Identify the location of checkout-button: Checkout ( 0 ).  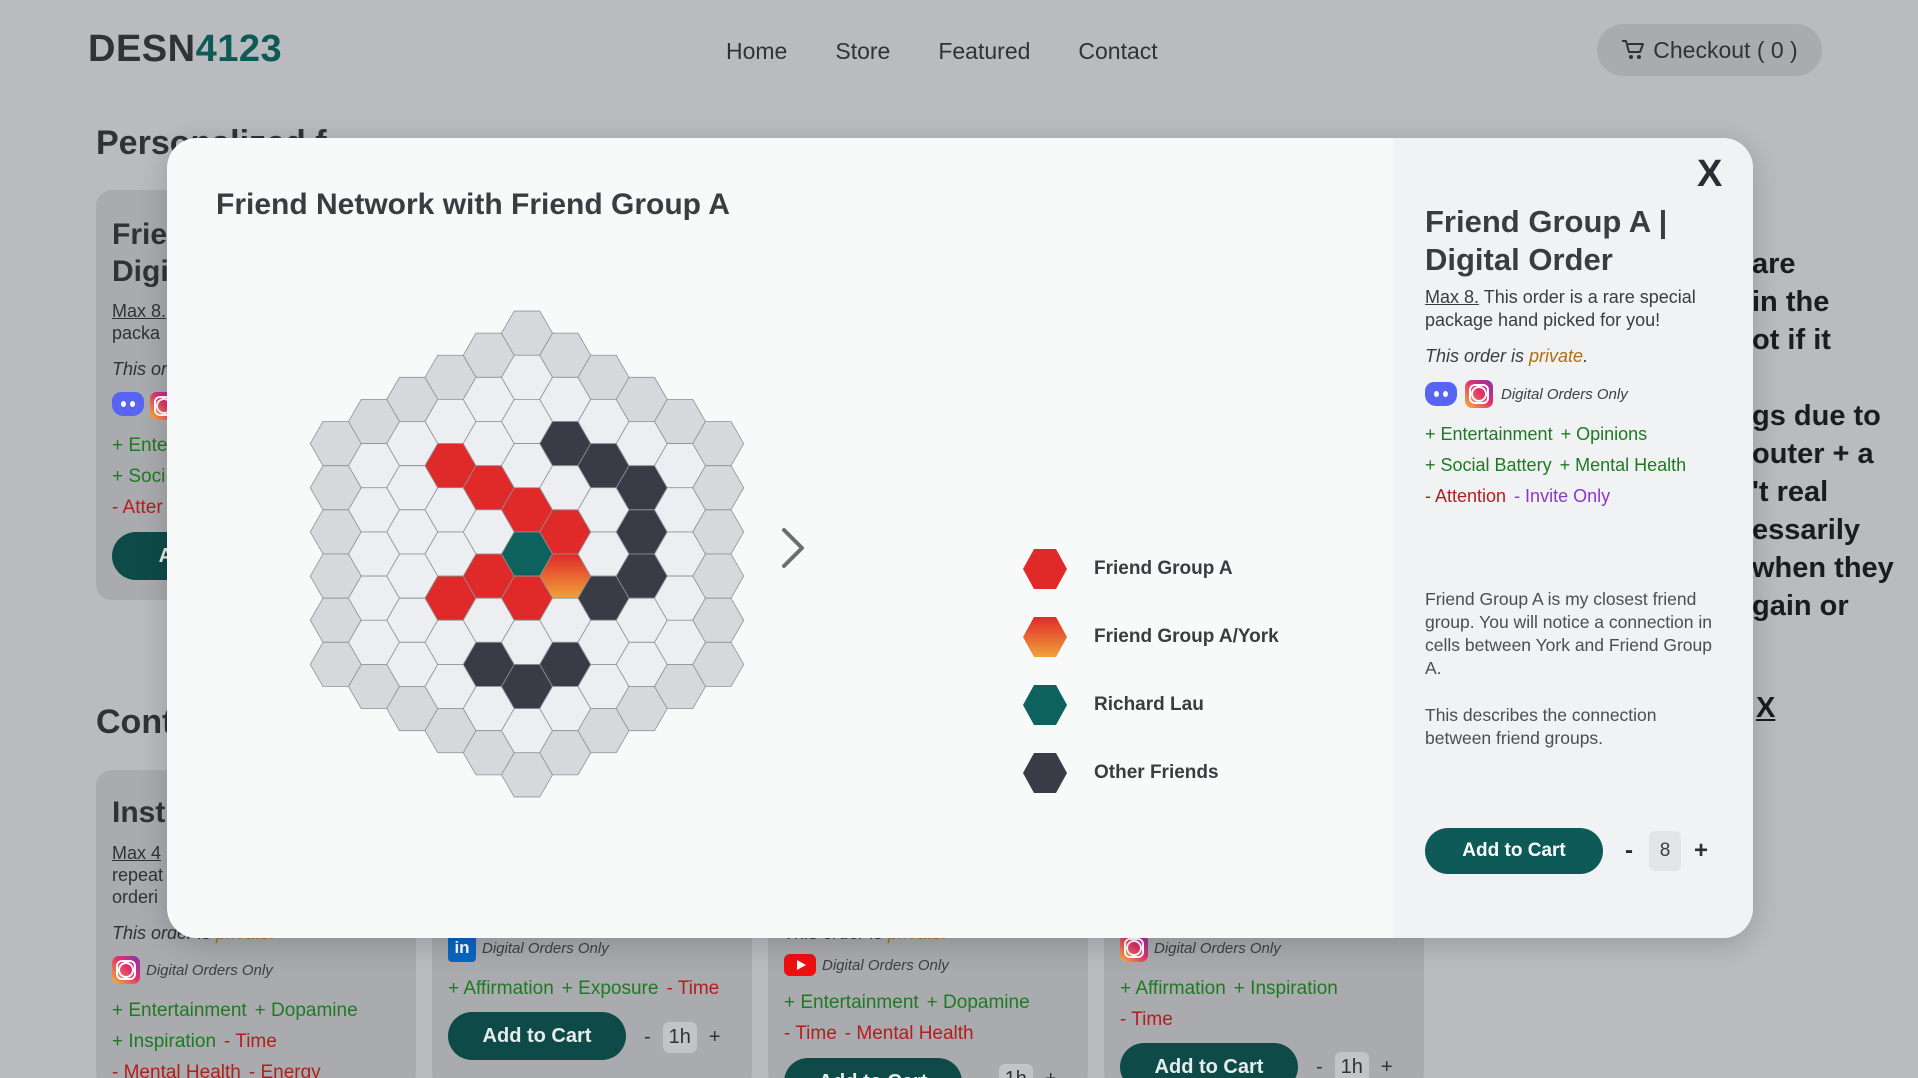
(1709, 50).